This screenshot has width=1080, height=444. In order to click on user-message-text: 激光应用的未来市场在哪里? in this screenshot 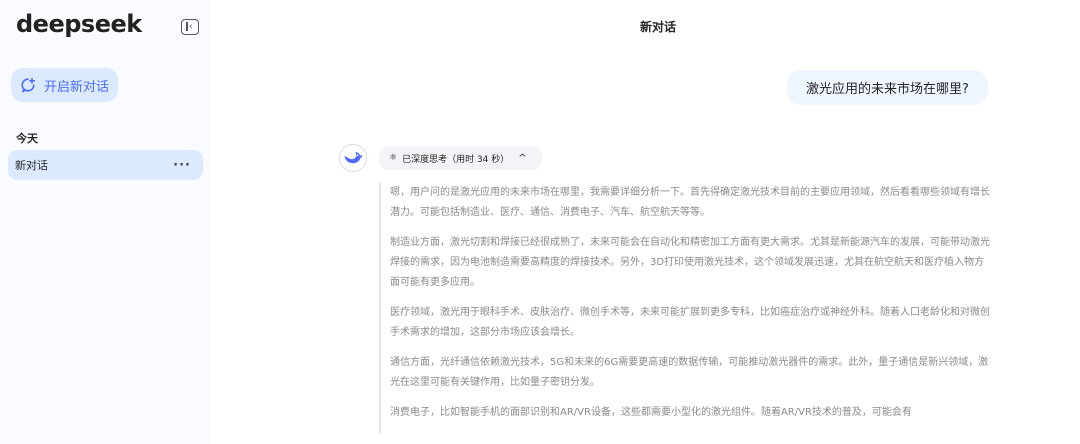, I will do `click(887, 89)`.